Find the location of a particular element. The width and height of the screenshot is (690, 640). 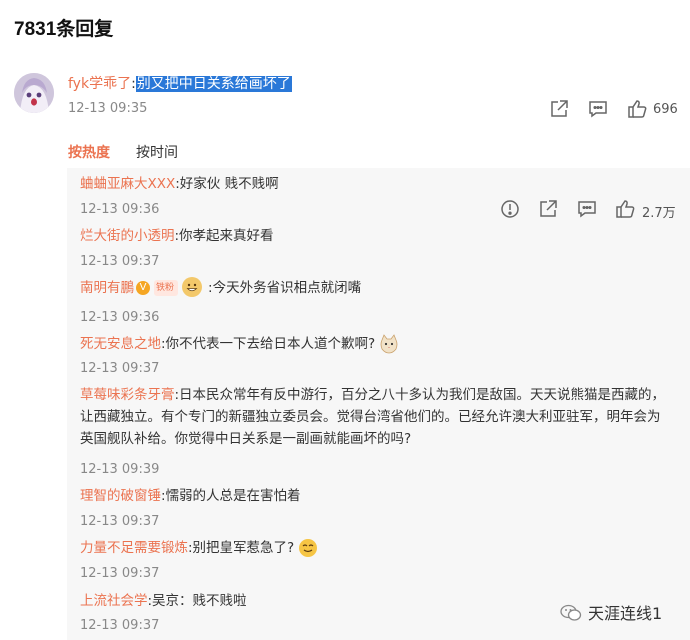

main-comment-time: 12-13 09:35 is located at coordinates (108, 108).